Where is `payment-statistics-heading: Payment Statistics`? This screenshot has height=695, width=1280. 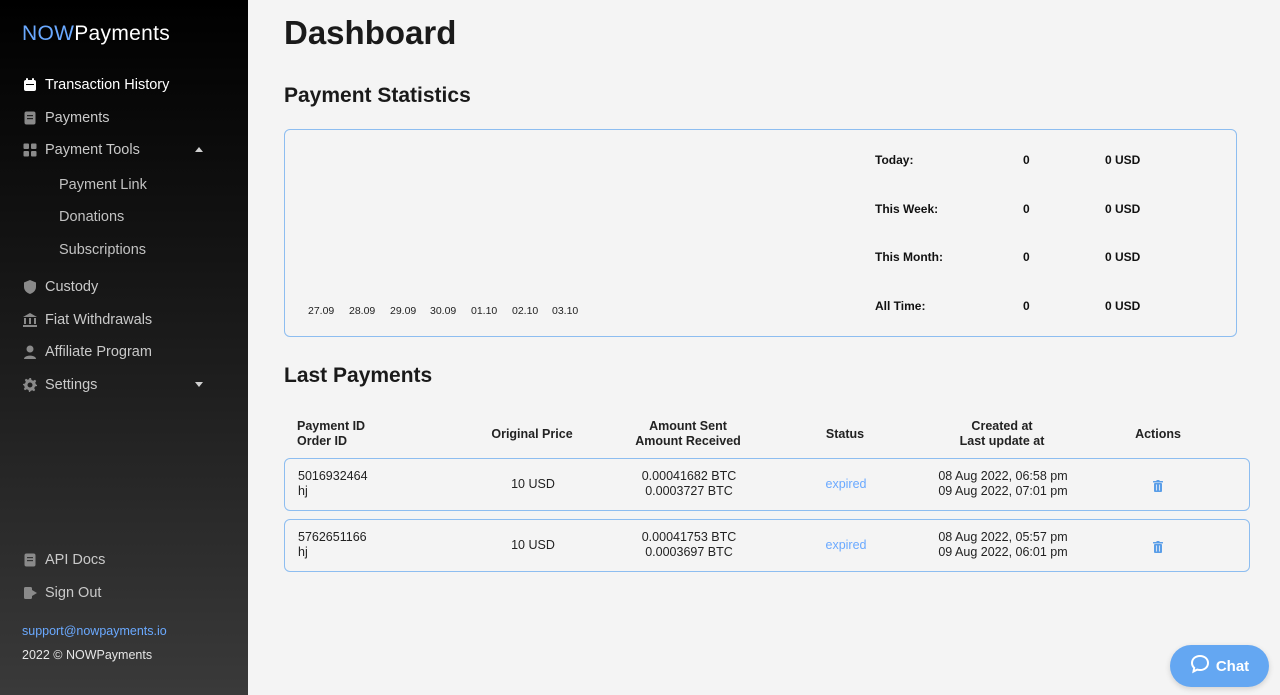
payment-statistics-heading: Payment Statistics is located at coordinates (377, 95).